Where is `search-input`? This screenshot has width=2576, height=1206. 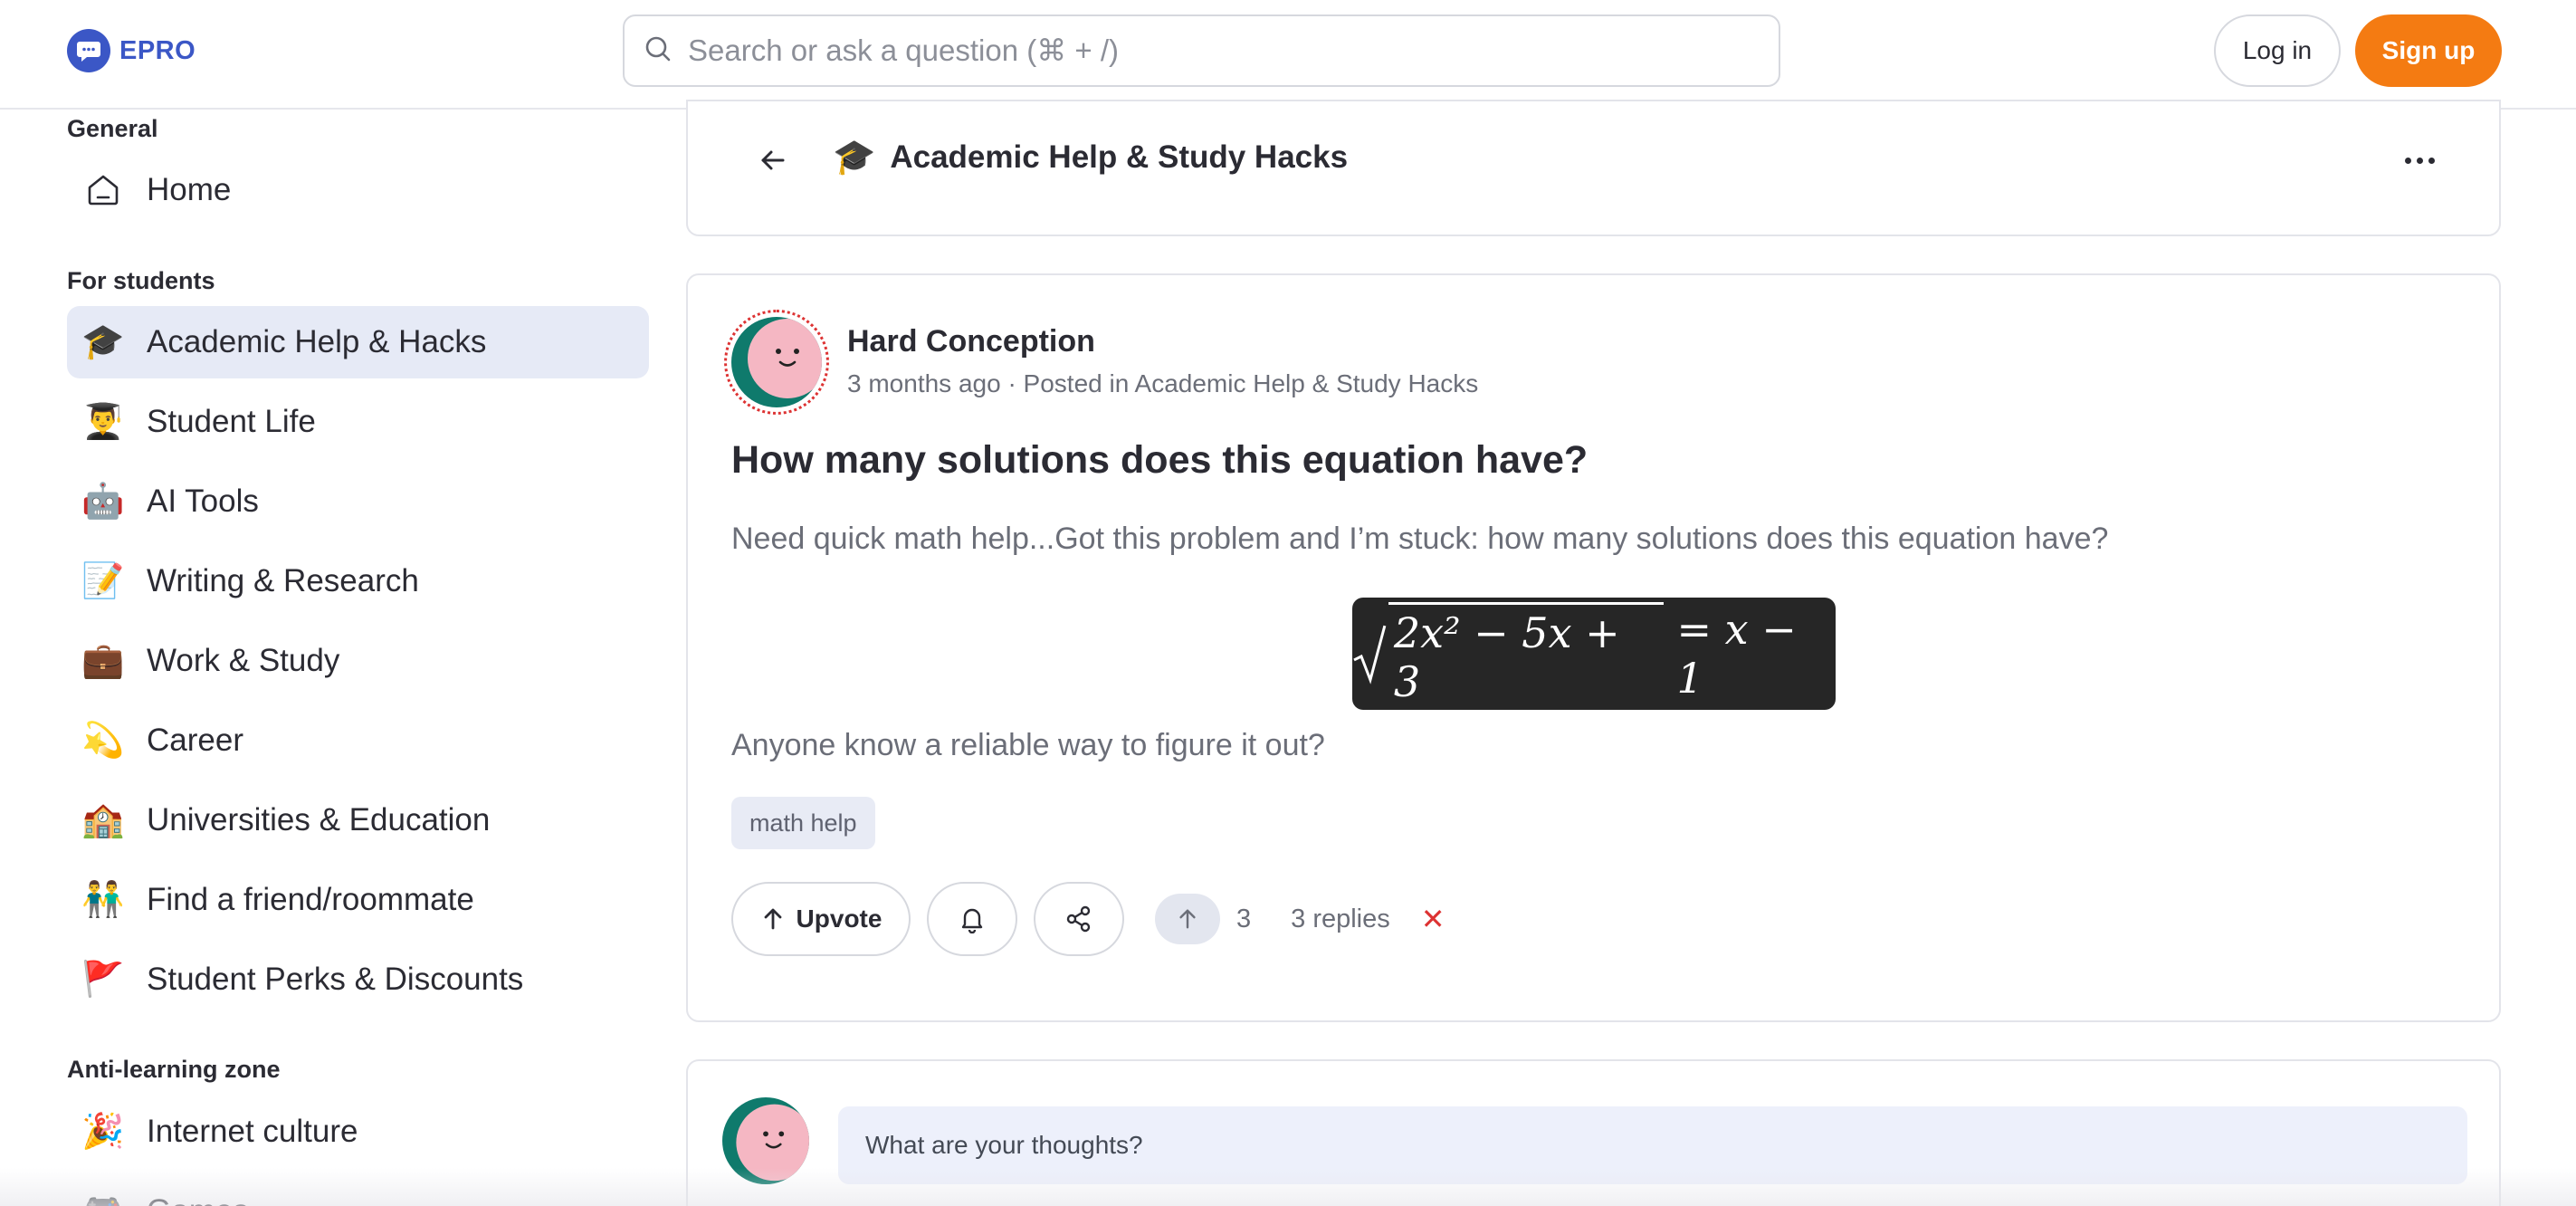 search-input is located at coordinates (1208, 51).